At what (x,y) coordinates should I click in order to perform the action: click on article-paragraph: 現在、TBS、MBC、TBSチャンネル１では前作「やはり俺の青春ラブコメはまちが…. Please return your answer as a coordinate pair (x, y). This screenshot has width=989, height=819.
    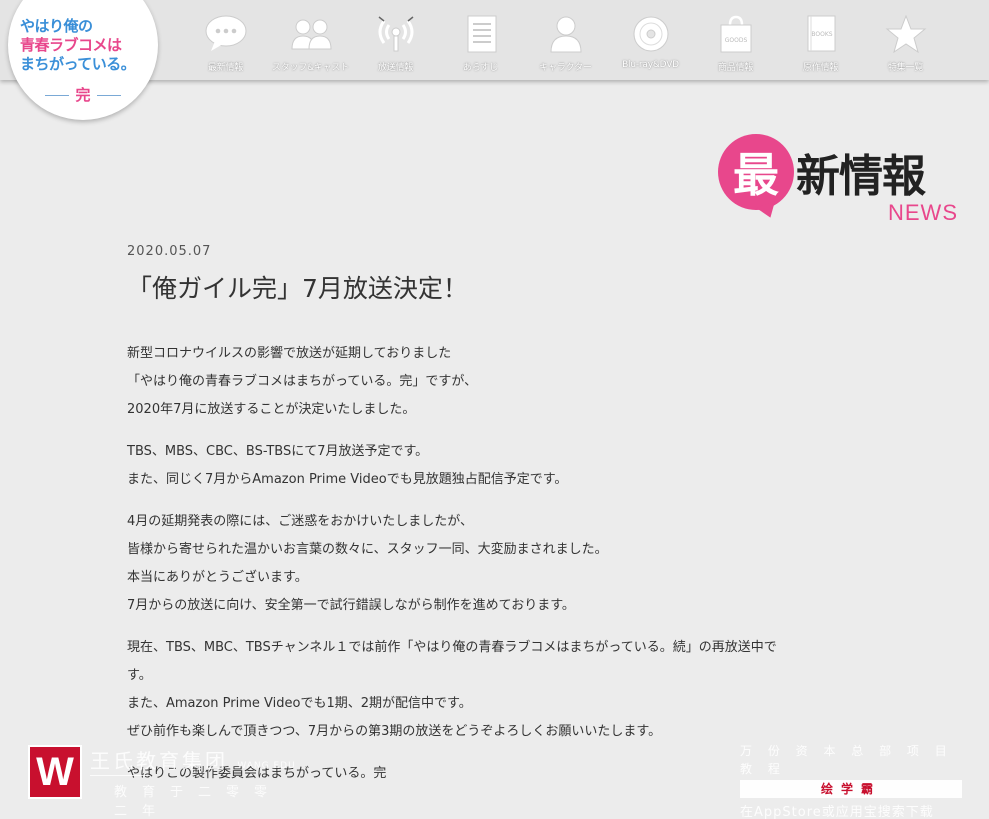
    Looking at the image, I should click on (487, 690).